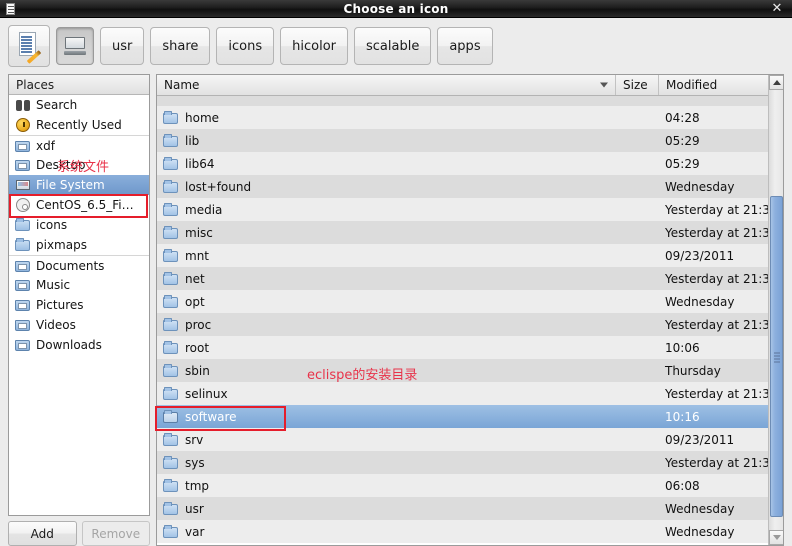 The image size is (792, 546). What do you see at coordinates (79, 305) in the screenshot?
I see `sidebar-item-pictures: Pictures` at bounding box center [79, 305].